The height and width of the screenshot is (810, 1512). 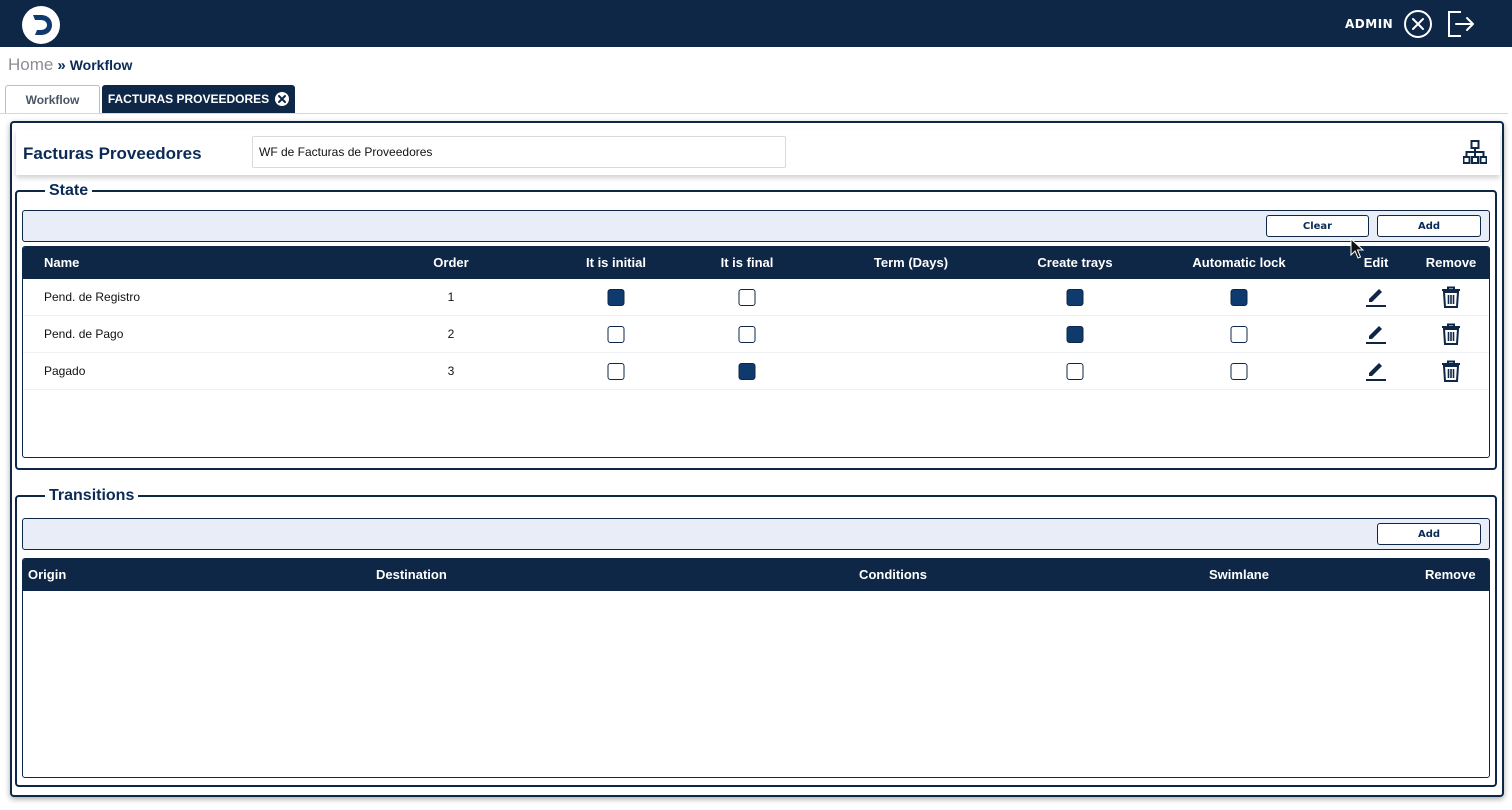 I want to click on top-bar: ADMIN, so click(x=756, y=23).